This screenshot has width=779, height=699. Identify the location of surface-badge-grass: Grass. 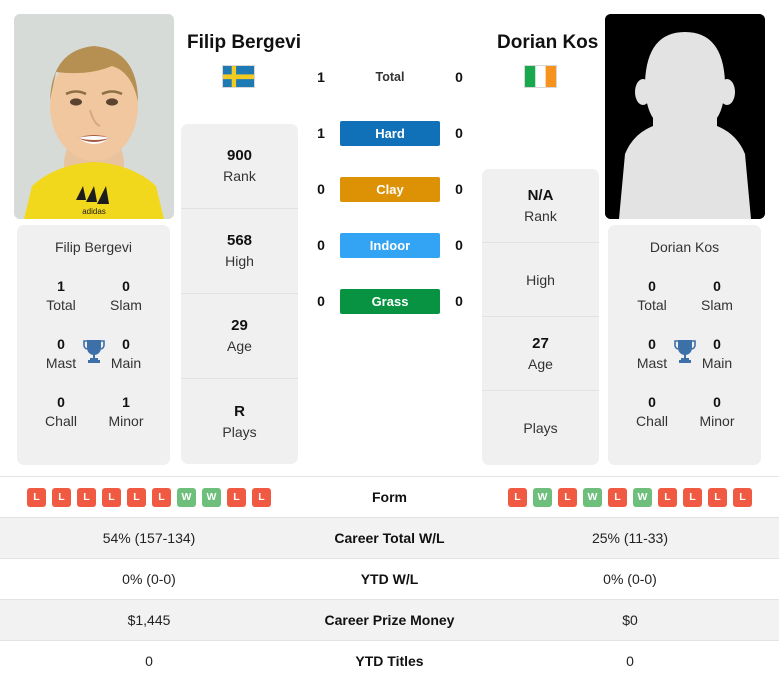
(390, 301).